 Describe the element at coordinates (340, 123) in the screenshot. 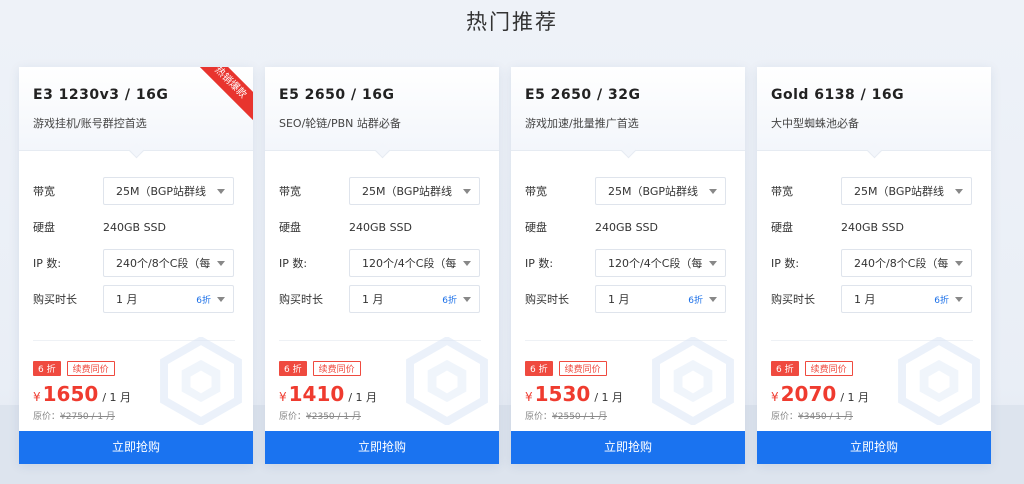

I see `card-subtitle: SEO/轮链/PBN 站群必备` at that location.